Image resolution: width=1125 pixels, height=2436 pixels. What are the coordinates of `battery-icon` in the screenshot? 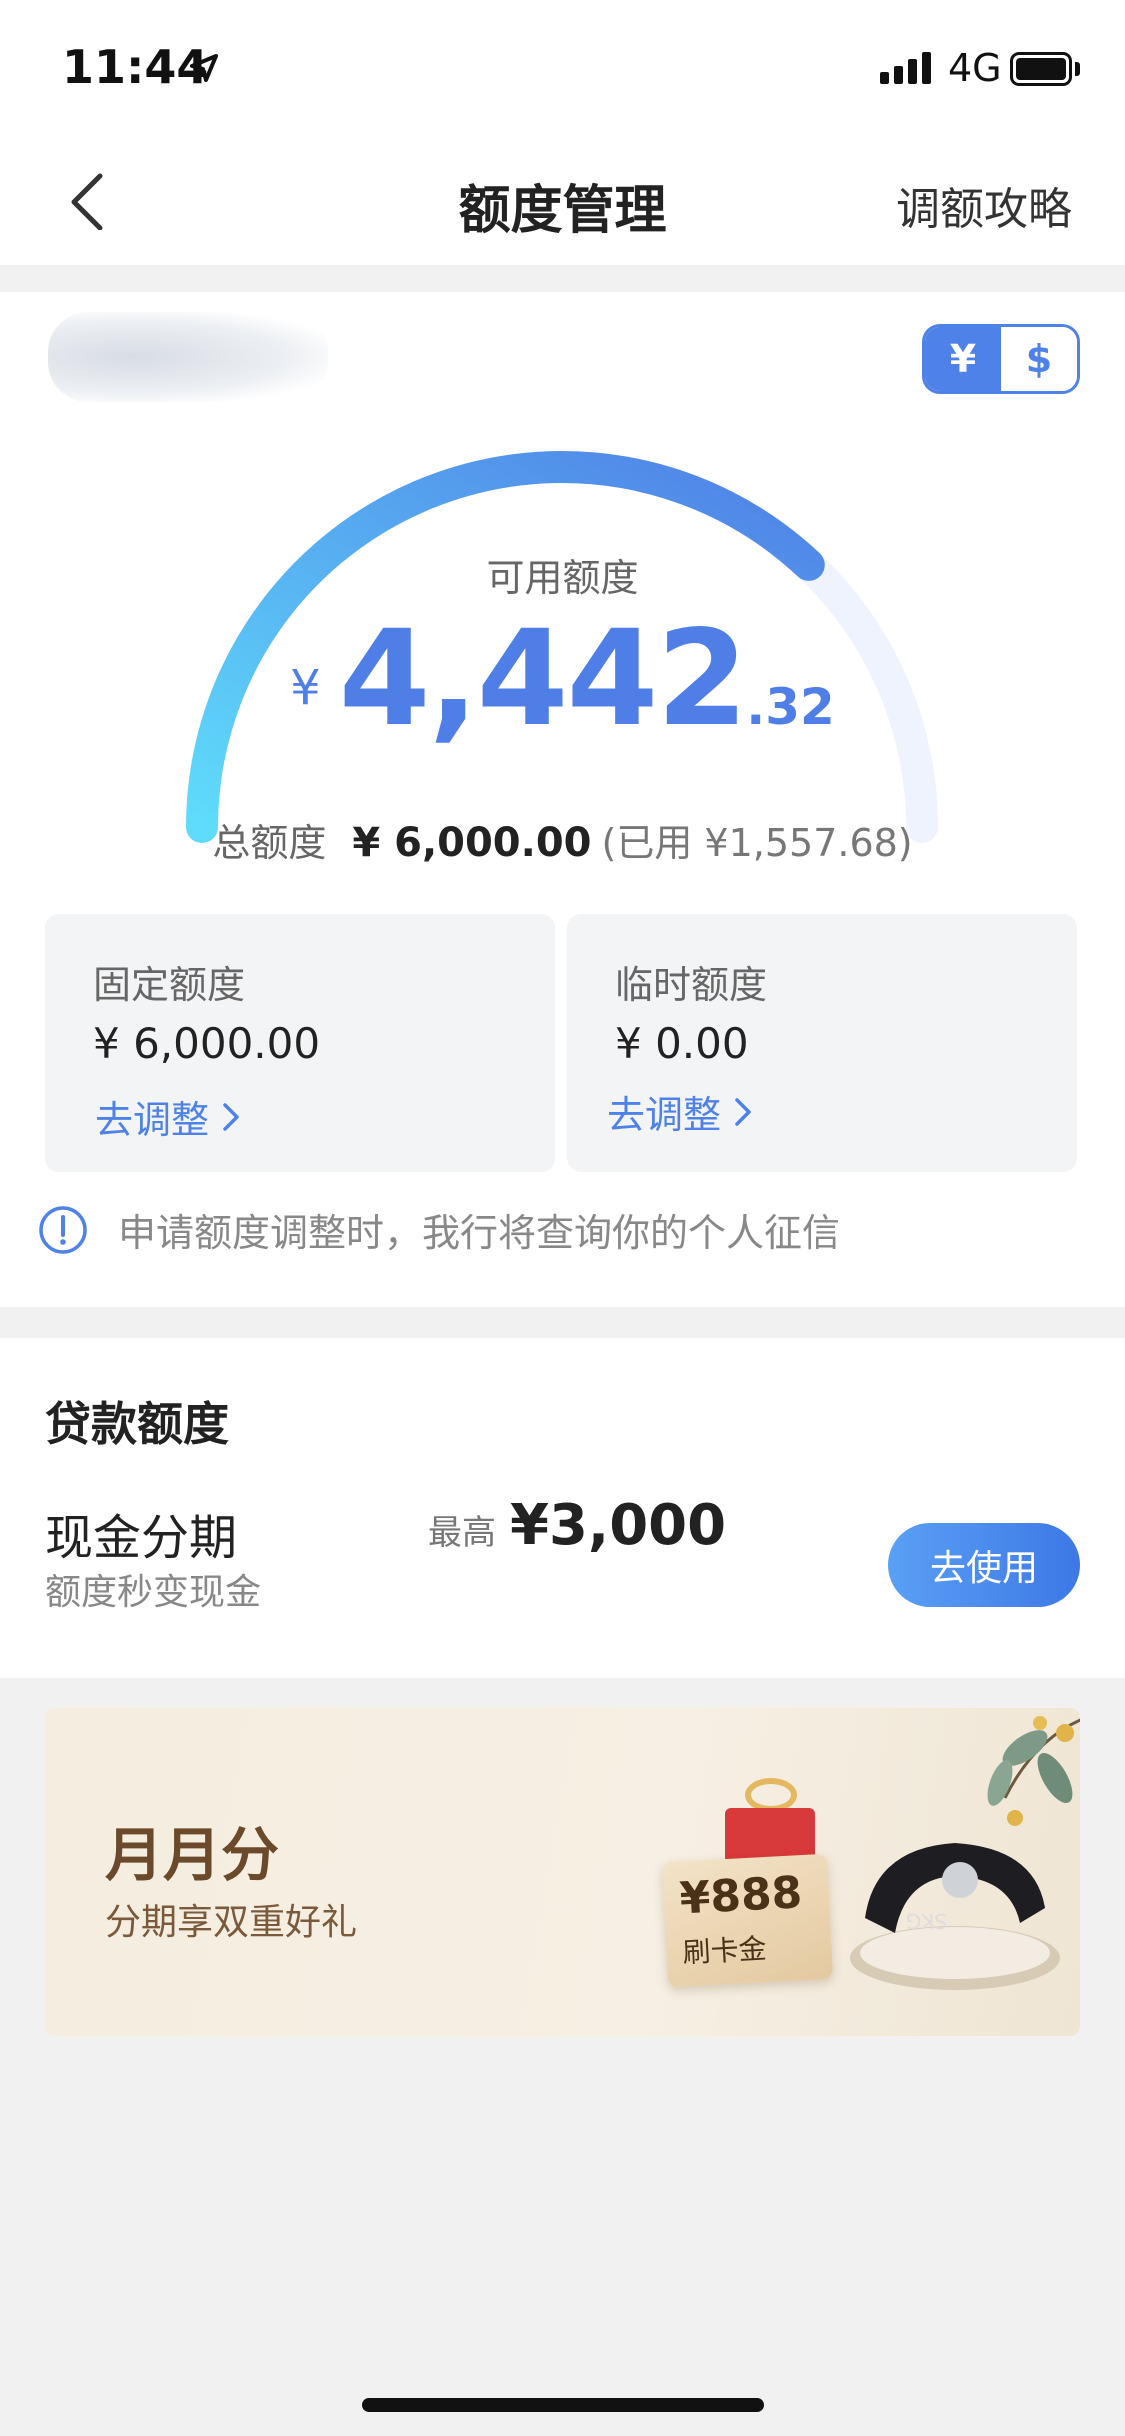 It's located at (1041, 69).